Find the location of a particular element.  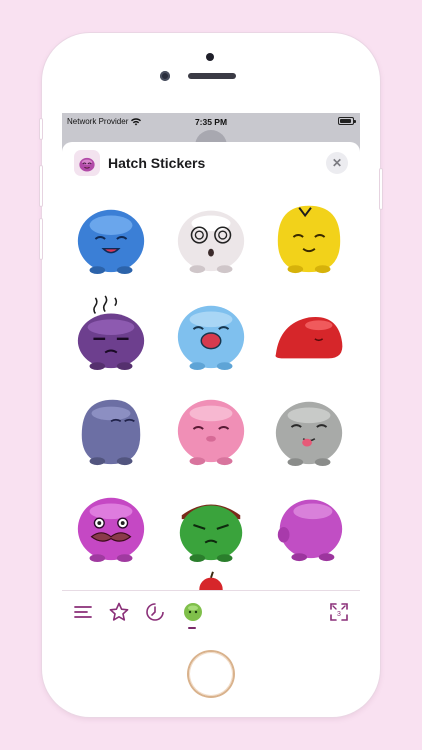

sticker-pack-button is located at coordinates (193, 612).